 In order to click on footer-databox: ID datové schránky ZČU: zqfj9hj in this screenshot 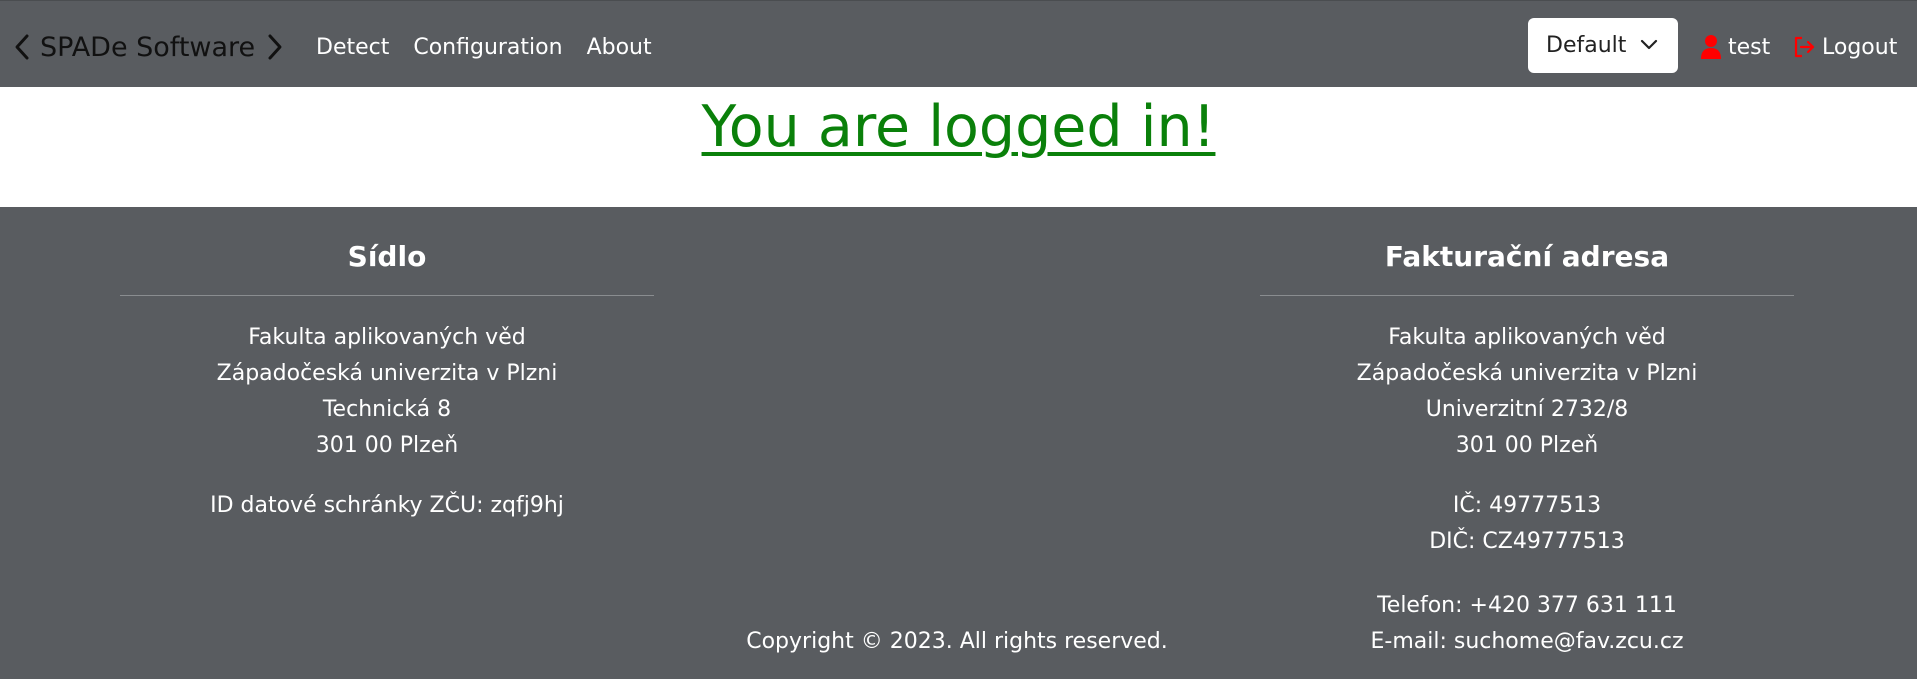, I will do `click(387, 506)`.